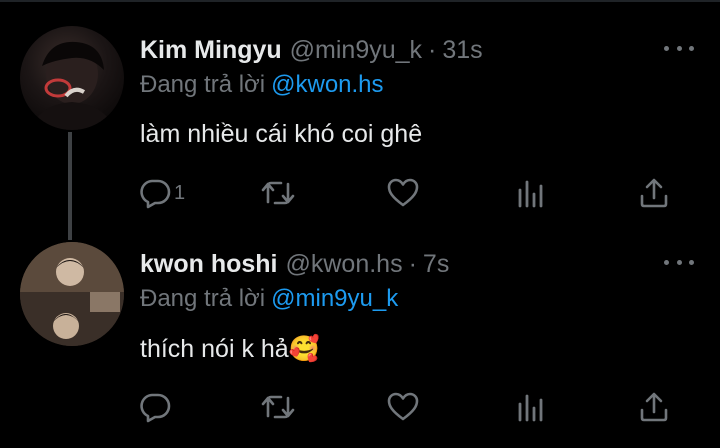  I want to click on user-handle: @kwon.hs, so click(344, 264).